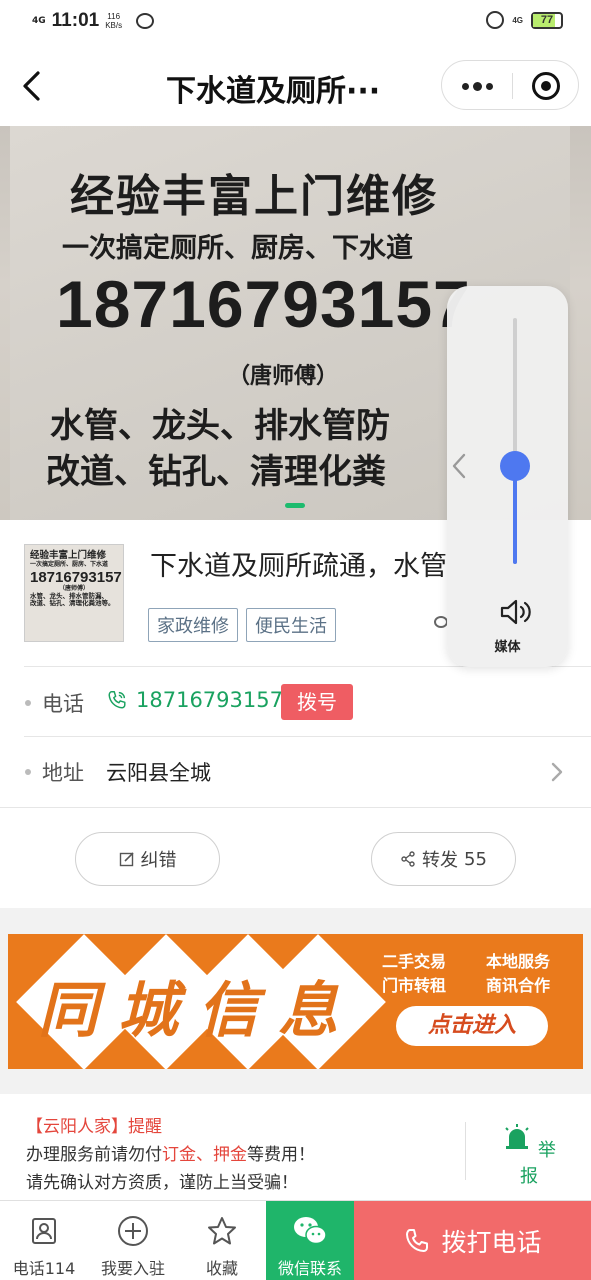 This screenshot has width=591, height=1280. What do you see at coordinates (72, 603) in the screenshot?
I see `thumb-line-6: 改道、钻孔、清理化粪池等。` at bounding box center [72, 603].